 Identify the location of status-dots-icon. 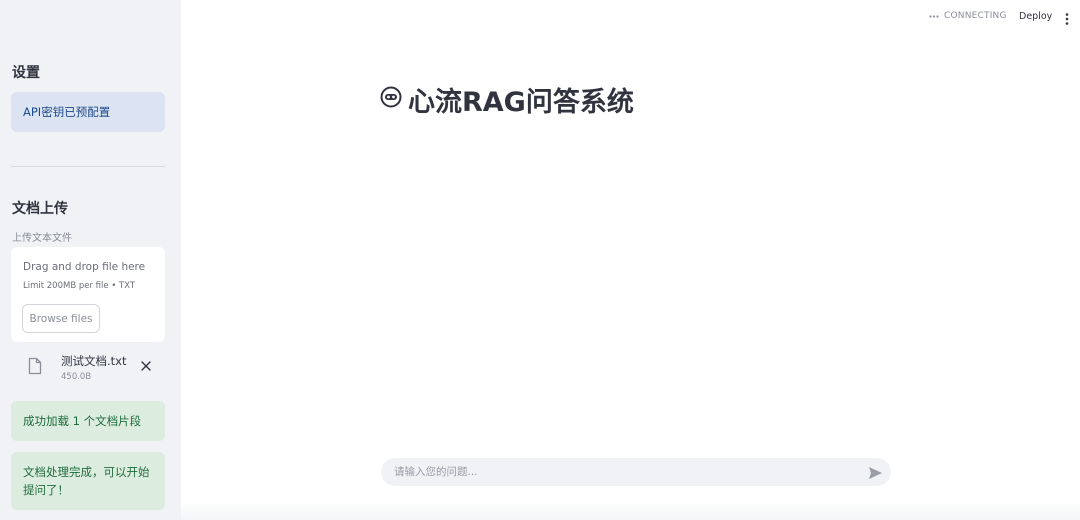
(934, 16).